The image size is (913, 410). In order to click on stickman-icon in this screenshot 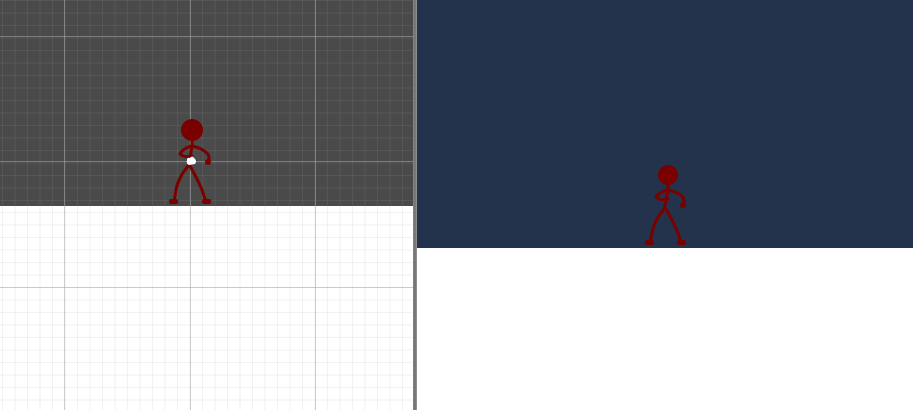, I will do `click(665, 205)`.